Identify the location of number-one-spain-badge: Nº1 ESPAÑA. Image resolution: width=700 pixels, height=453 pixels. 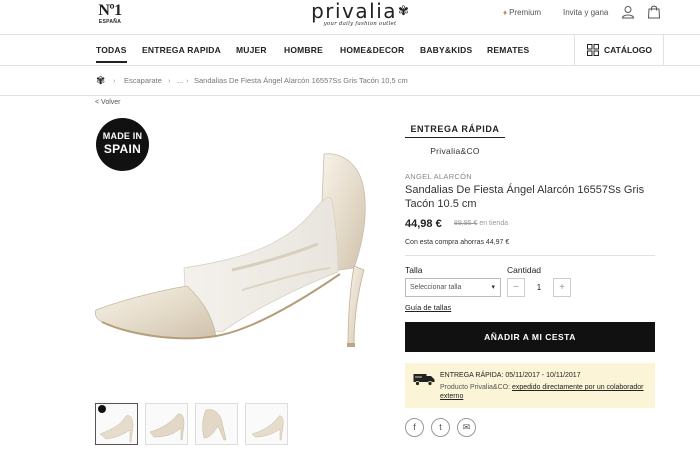
(110, 14).